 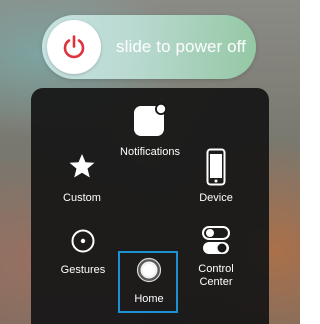 What do you see at coordinates (216, 257) in the screenshot?
I see `menu-item-control-center: Control Center` at bounding box center [216, 257].